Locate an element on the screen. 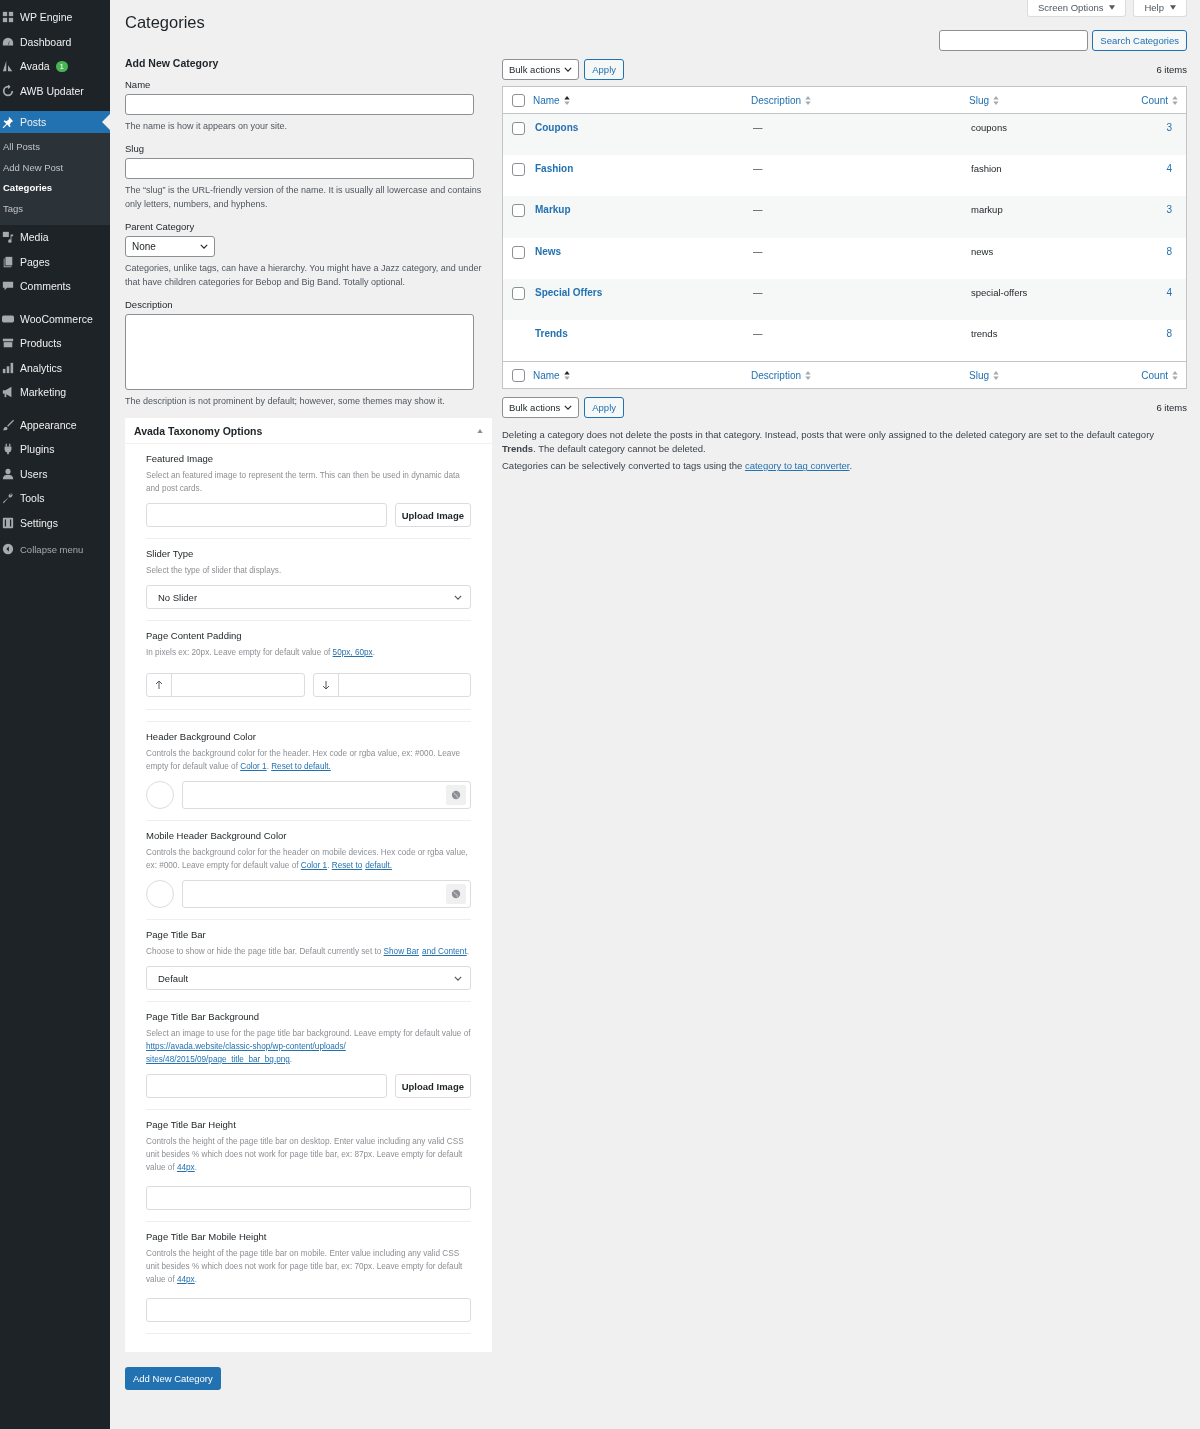  help-link: Color 1 is located at coordinates (253, 766).